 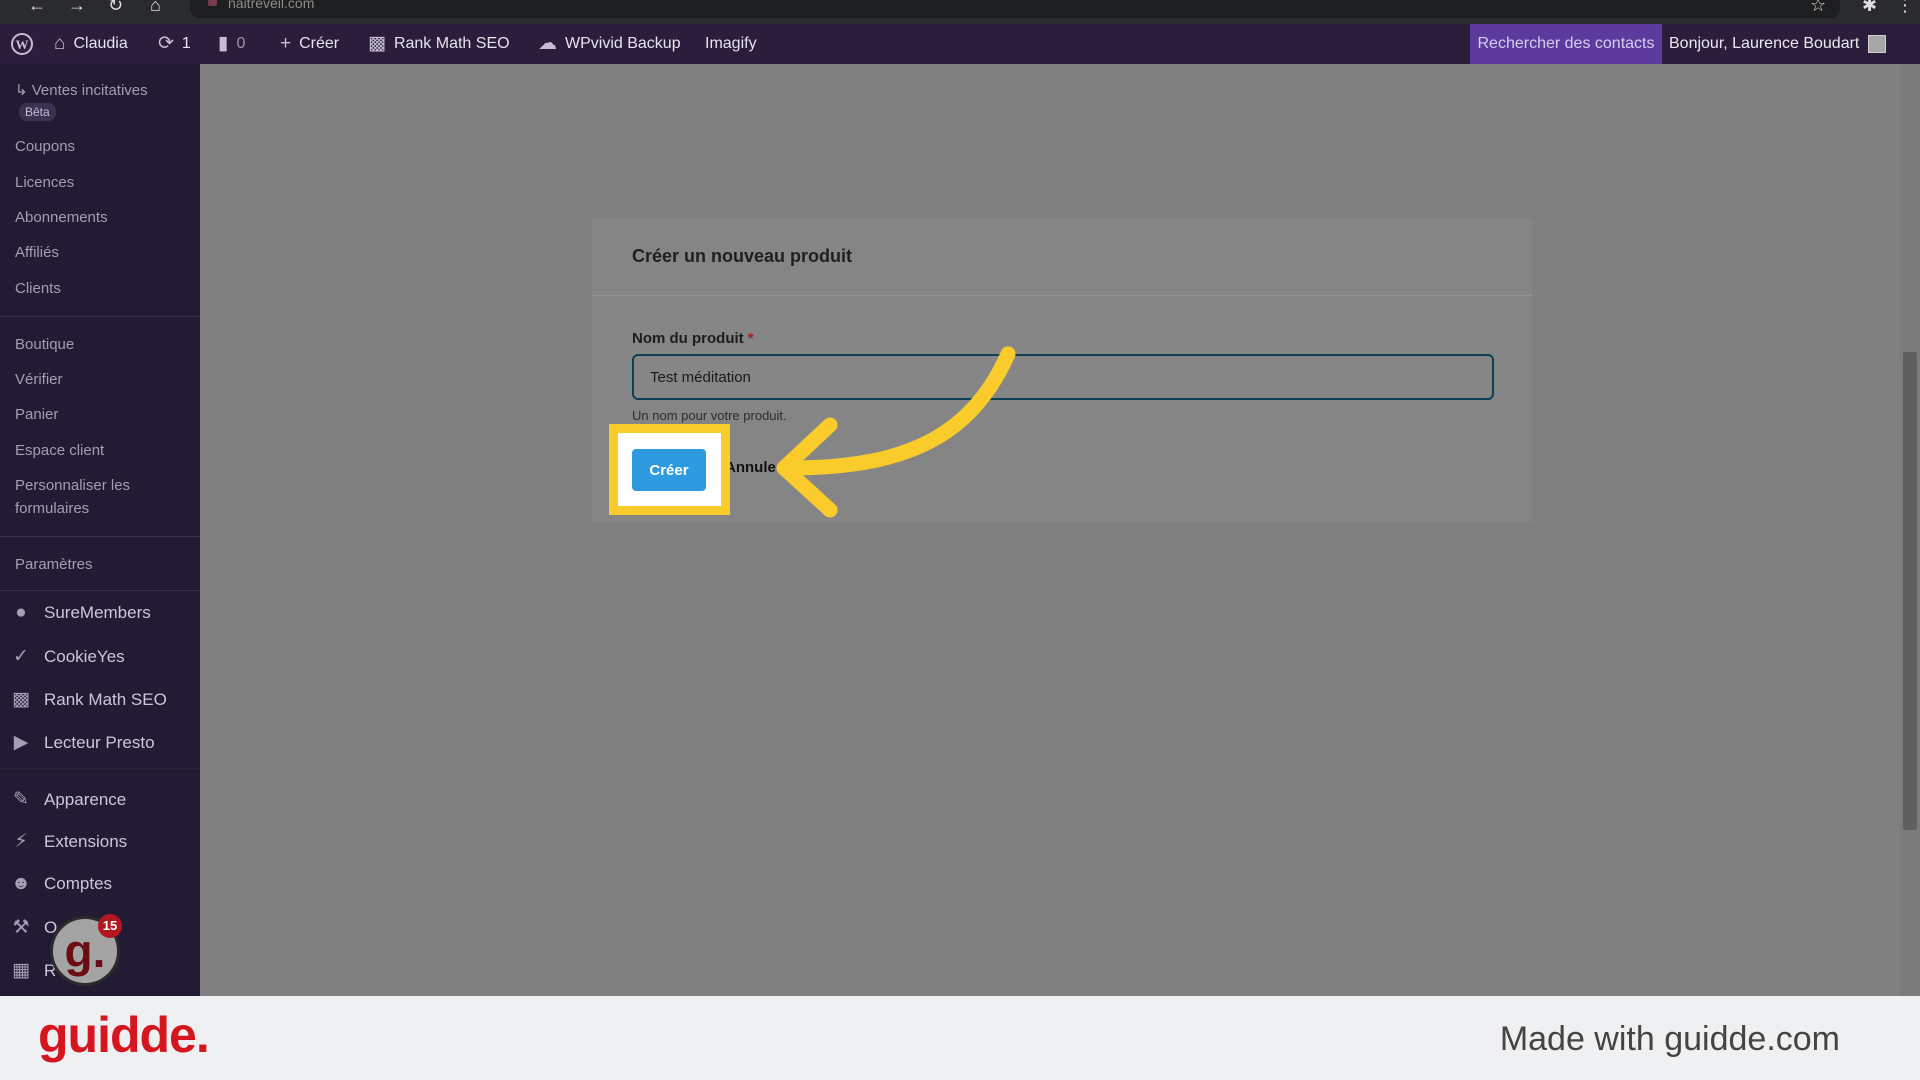 I want to click on scrollbar-thumb, so click(x=1910, y=591).